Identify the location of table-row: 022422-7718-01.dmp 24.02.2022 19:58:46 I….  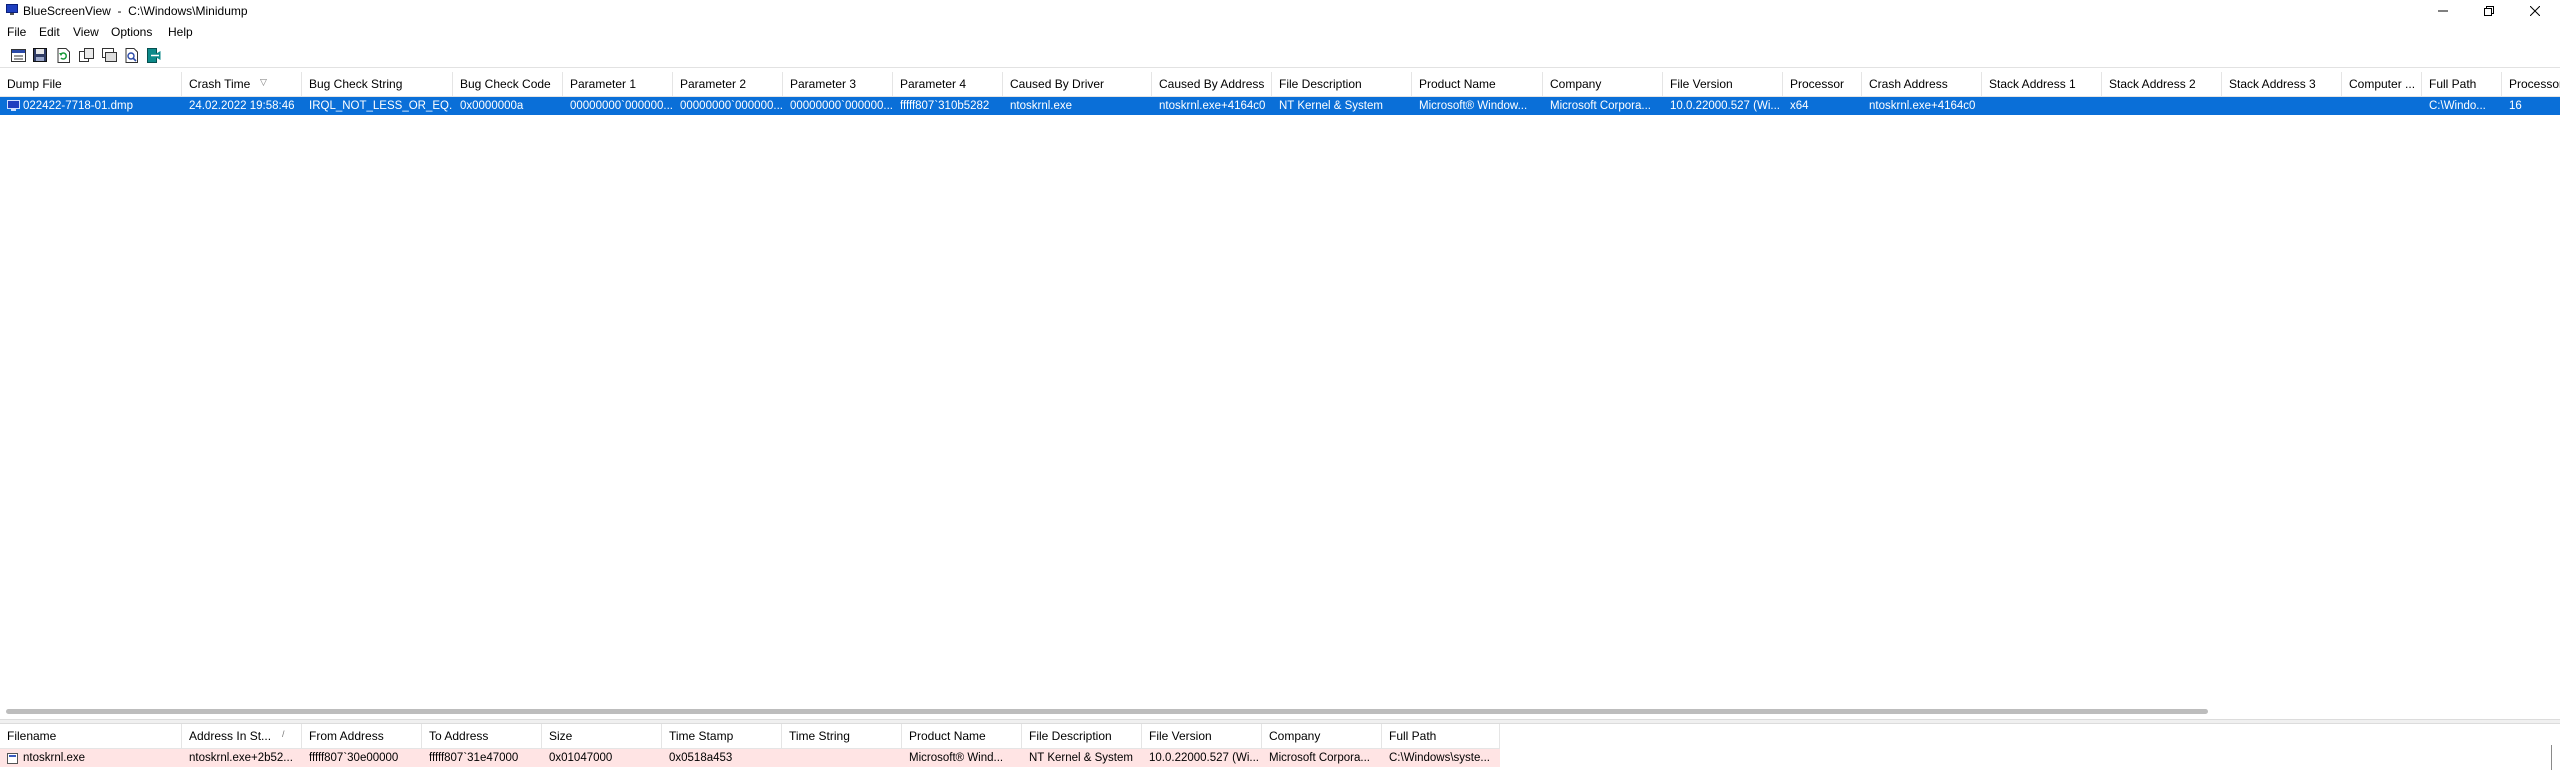
(1280, 106).